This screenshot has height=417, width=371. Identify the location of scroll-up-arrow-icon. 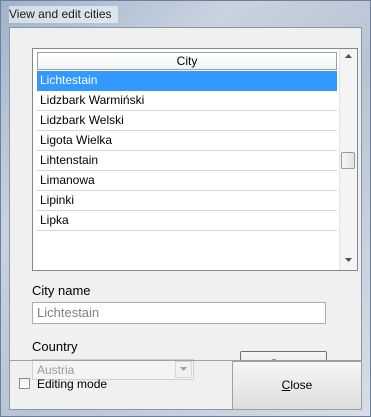
(348, 57).